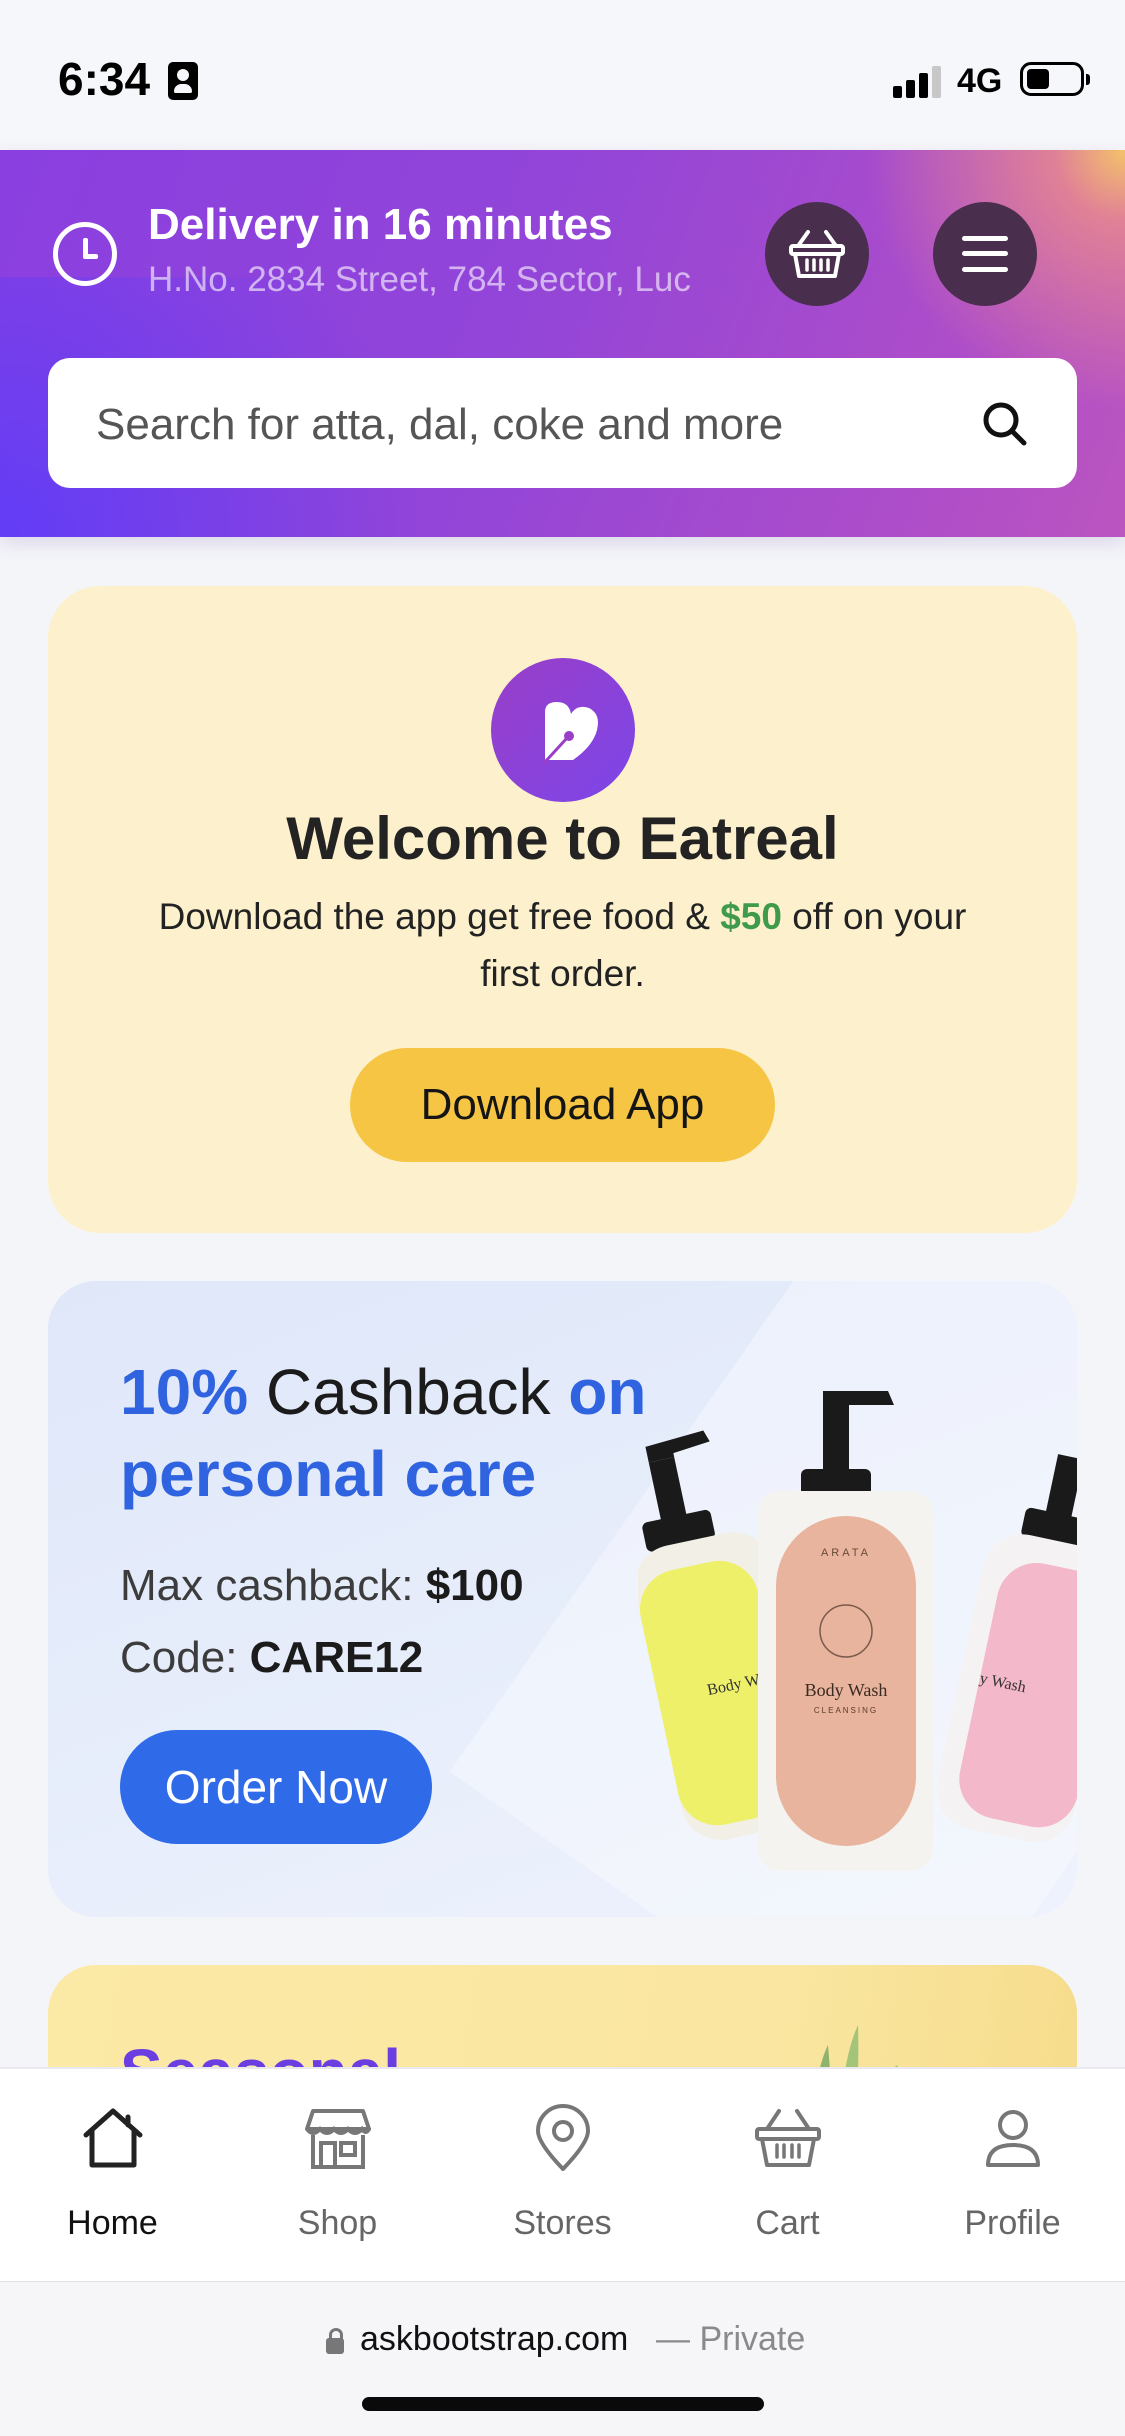 The height and width of the screenshot is (2436, 1125). What do you see at coordinates (562, 838) in the screenshot?
I see `welcome-title: Welcome to Eatreal` at bounding box center [562, 838].